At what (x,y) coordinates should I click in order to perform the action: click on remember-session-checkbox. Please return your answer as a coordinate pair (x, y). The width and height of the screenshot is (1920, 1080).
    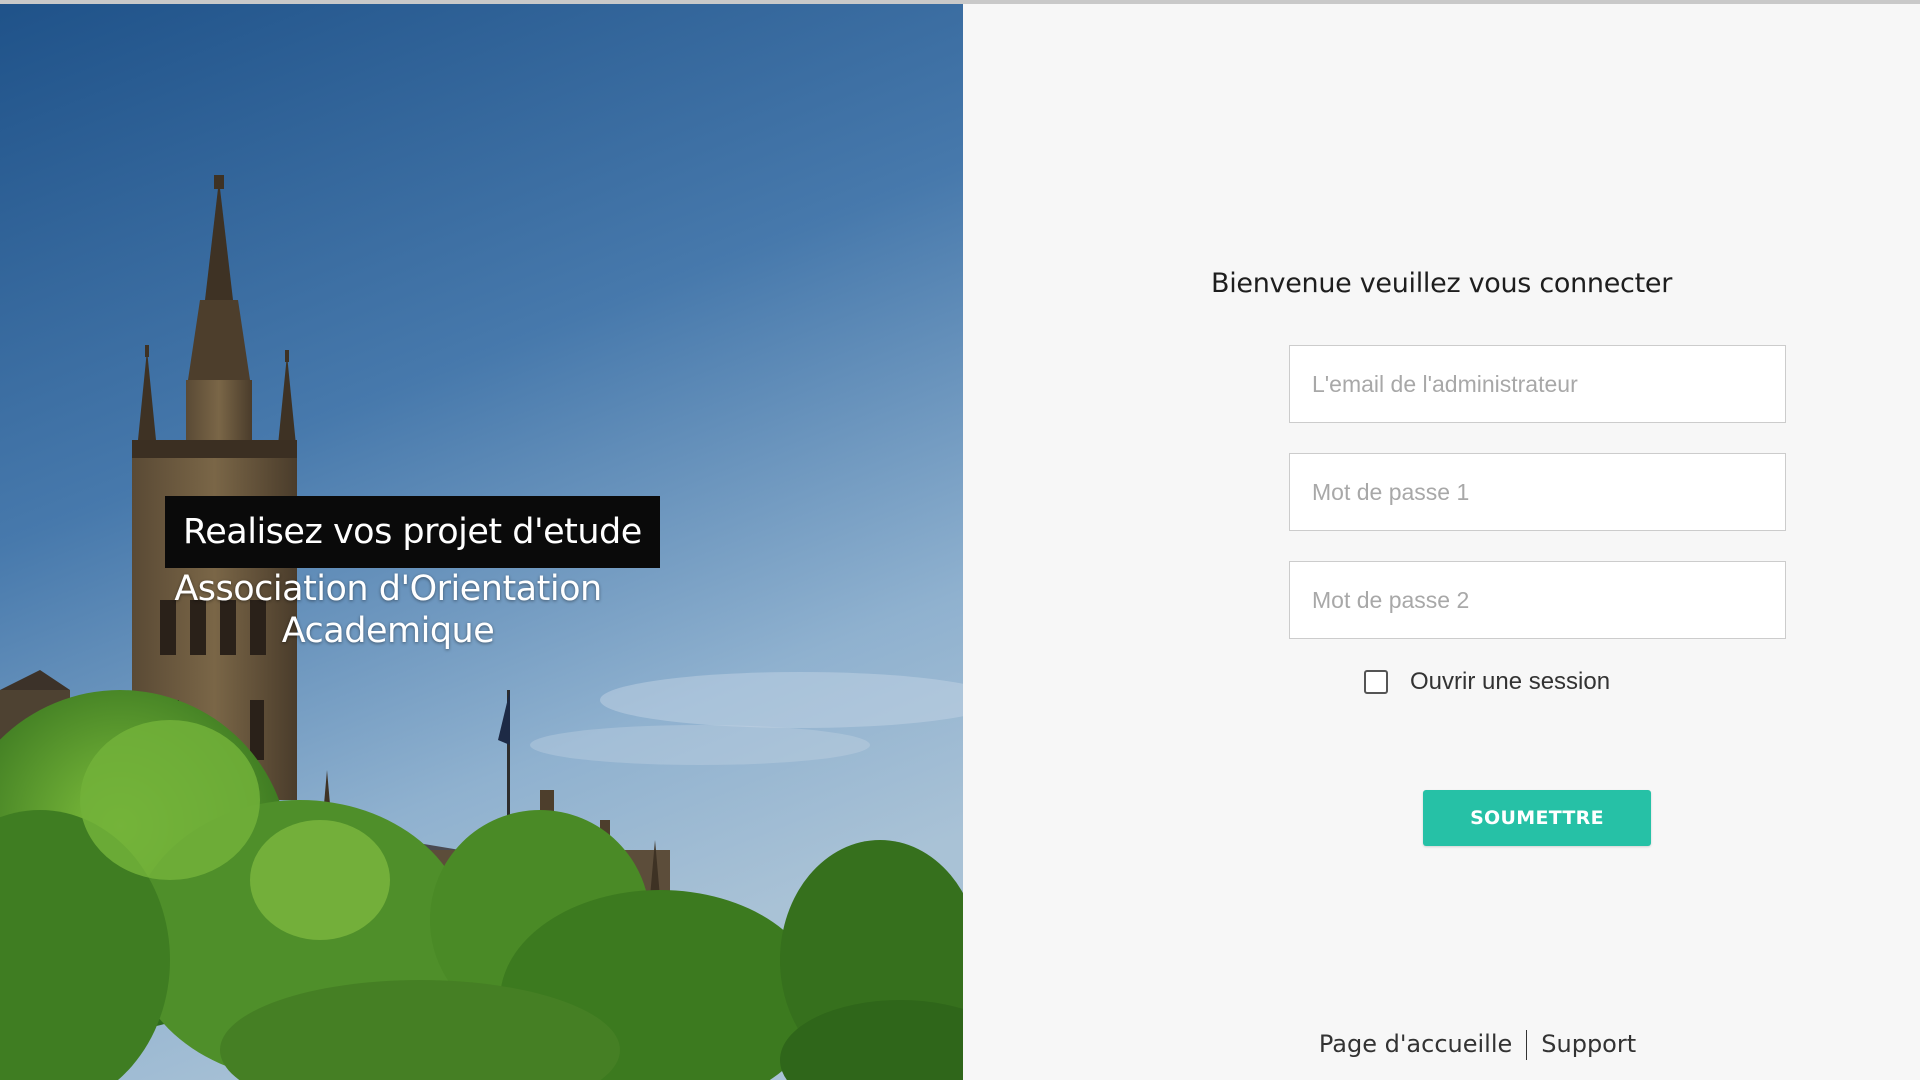
    Looking at the image, I should click on (1376, 682).